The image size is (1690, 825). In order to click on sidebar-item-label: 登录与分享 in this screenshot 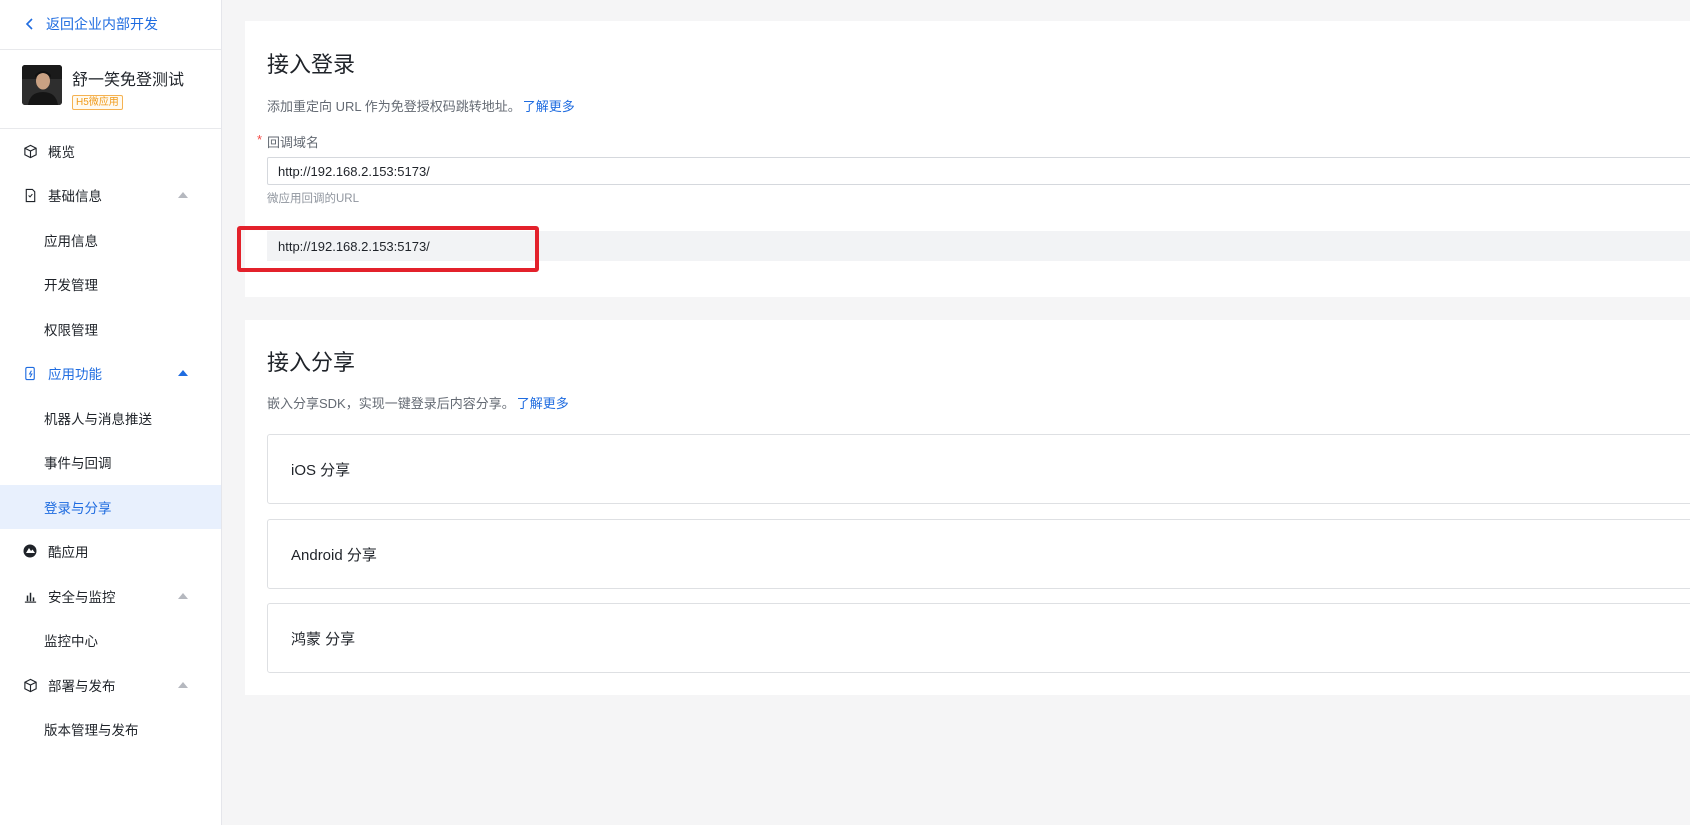, I will do `click(78, 508)`.